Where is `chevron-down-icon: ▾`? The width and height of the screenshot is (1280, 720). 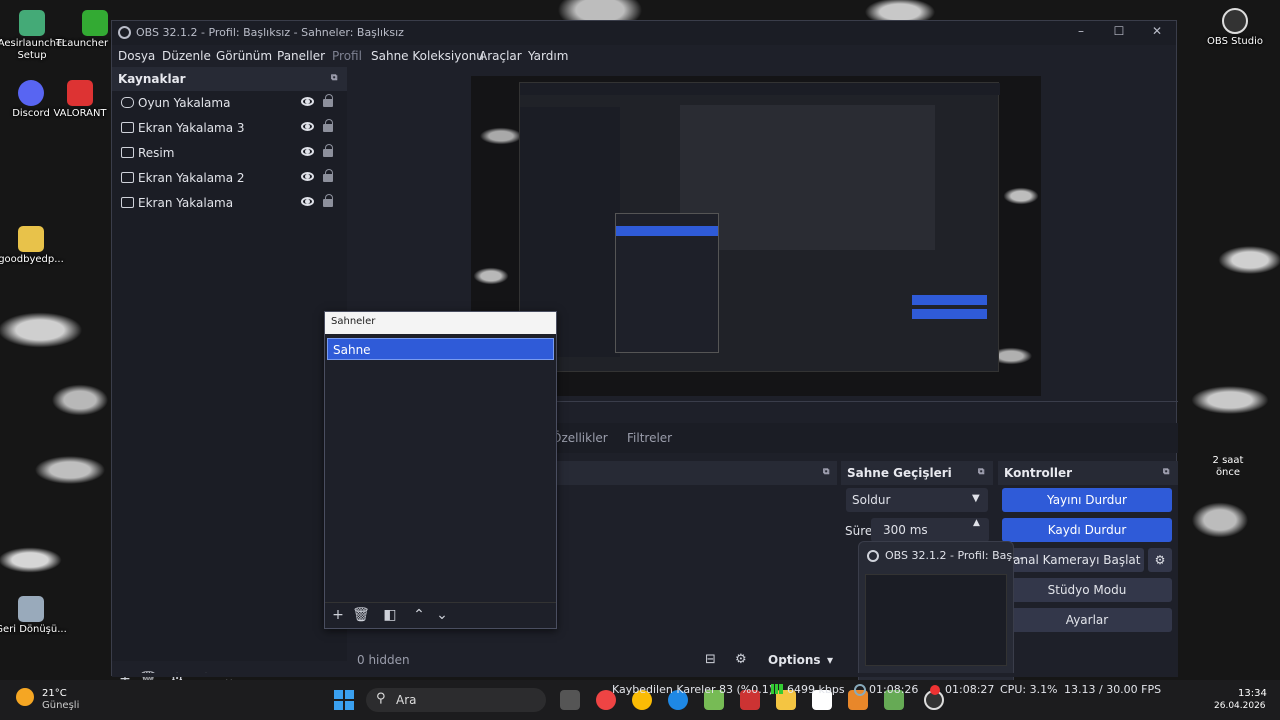 chevron-down-icon: ▾ is located at coordinates (830, 660).